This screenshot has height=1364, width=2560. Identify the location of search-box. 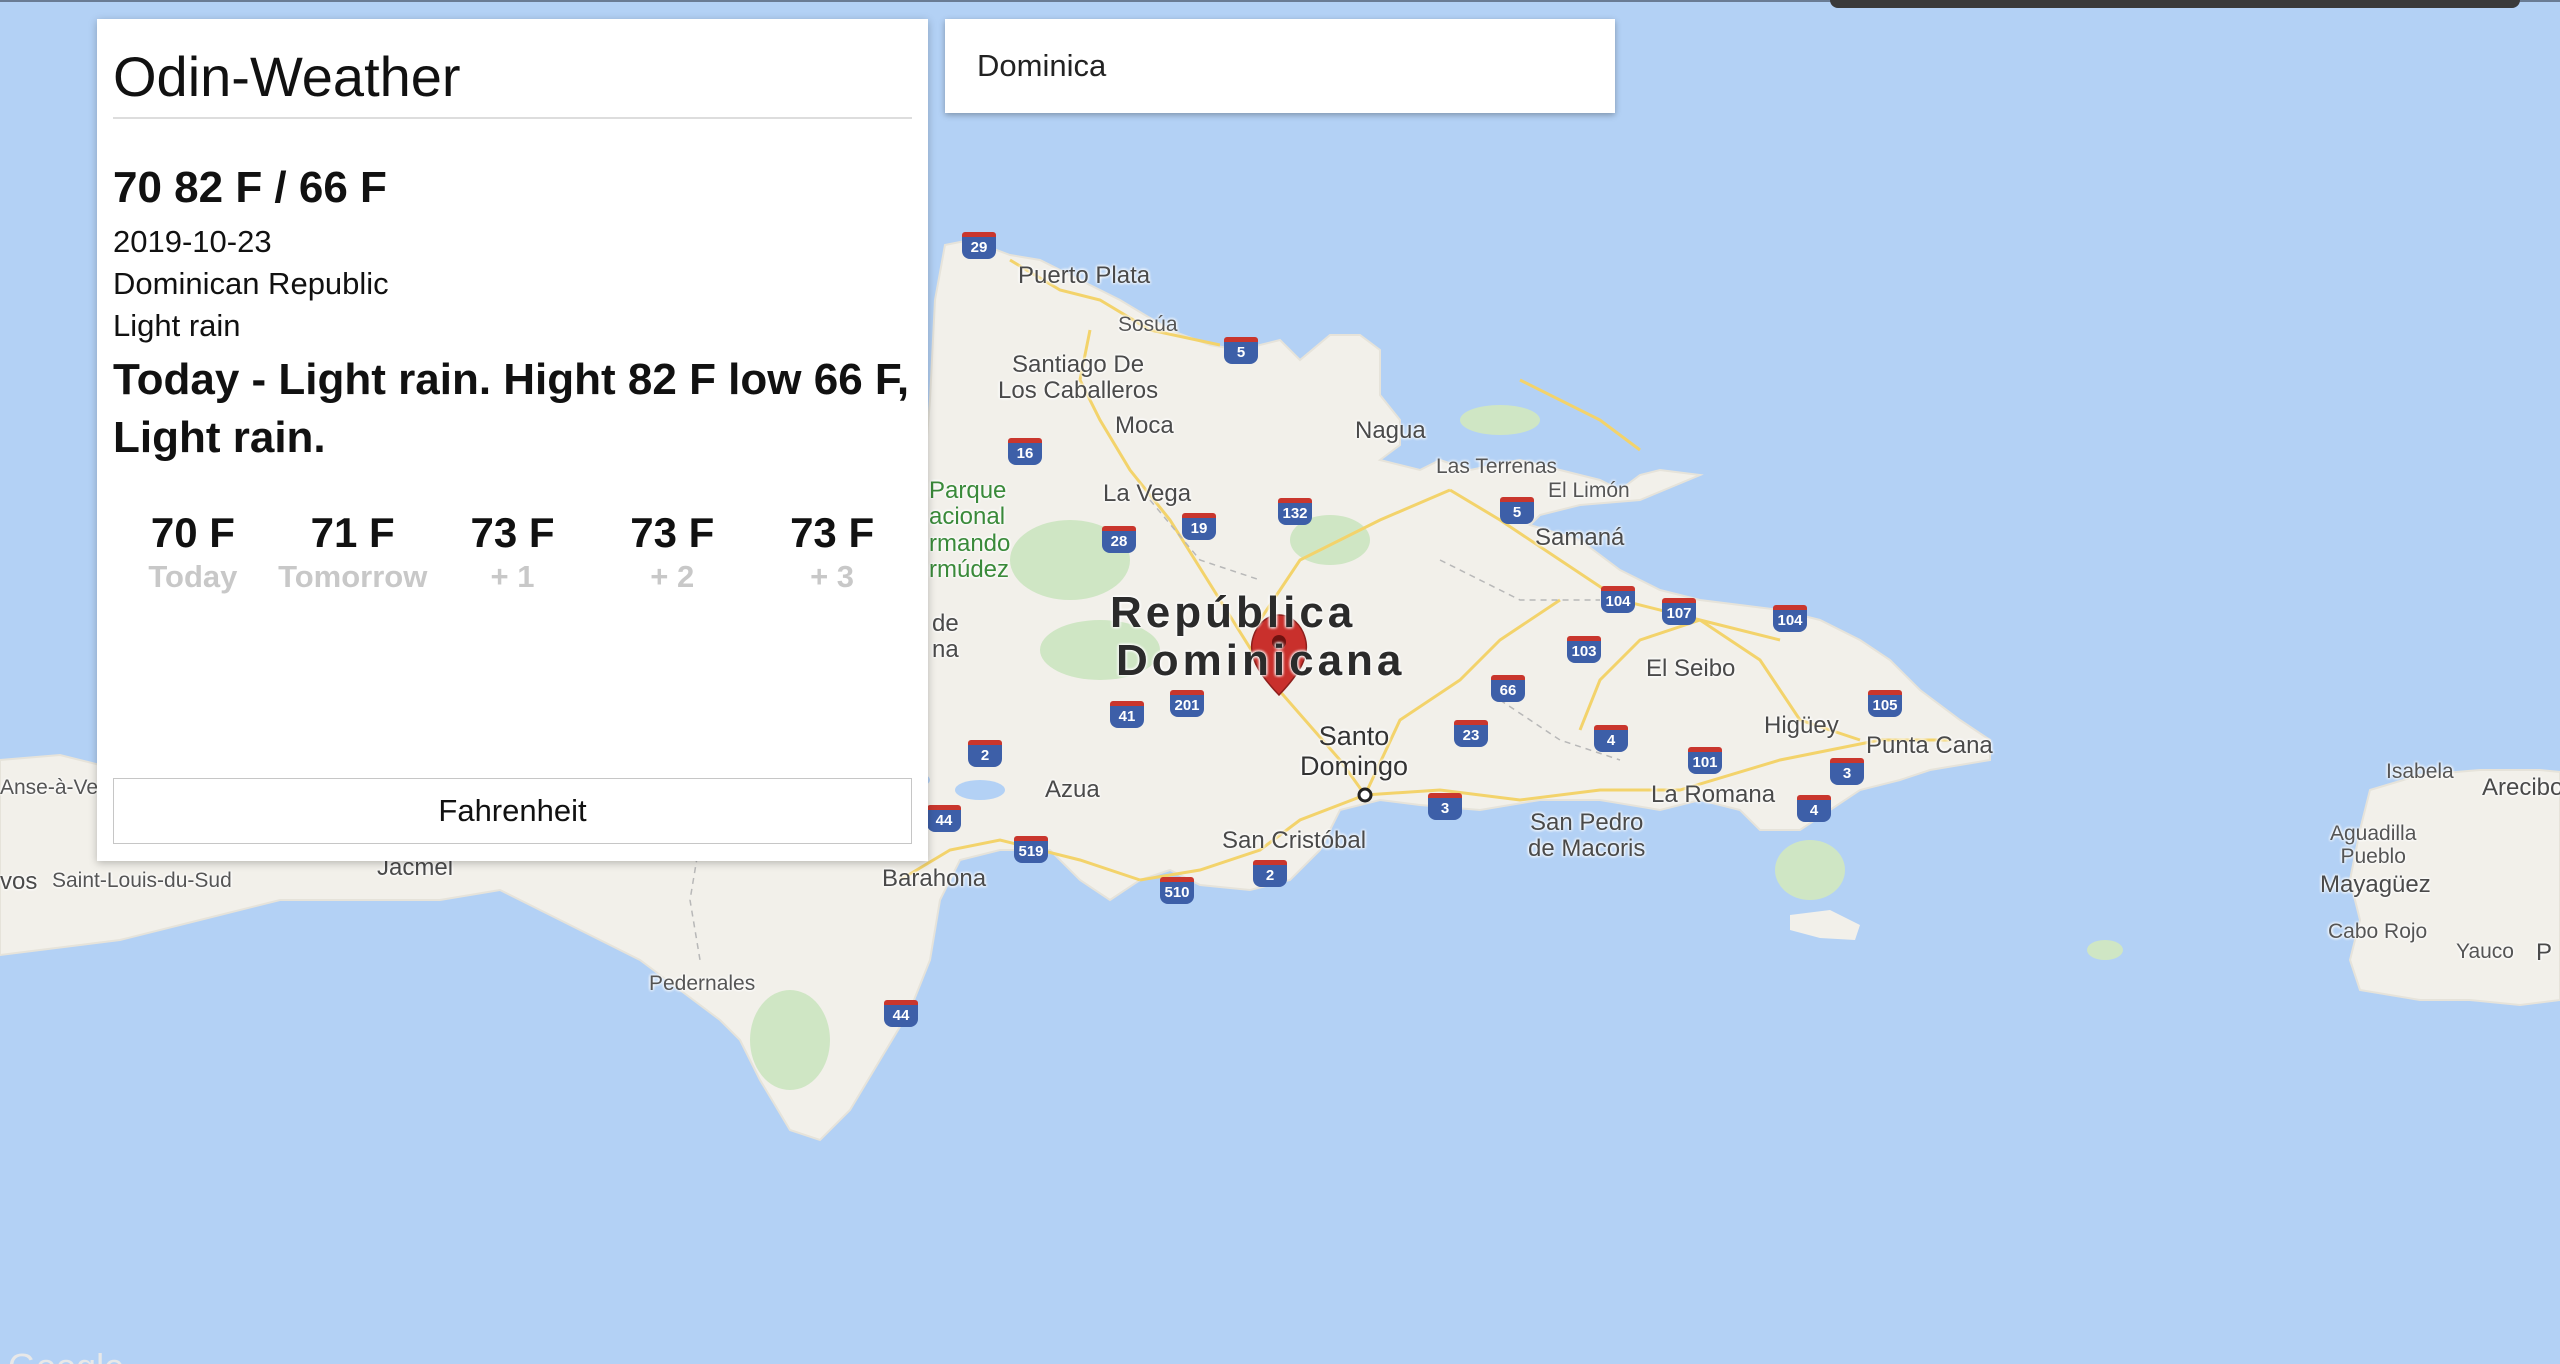
(1280, 66).